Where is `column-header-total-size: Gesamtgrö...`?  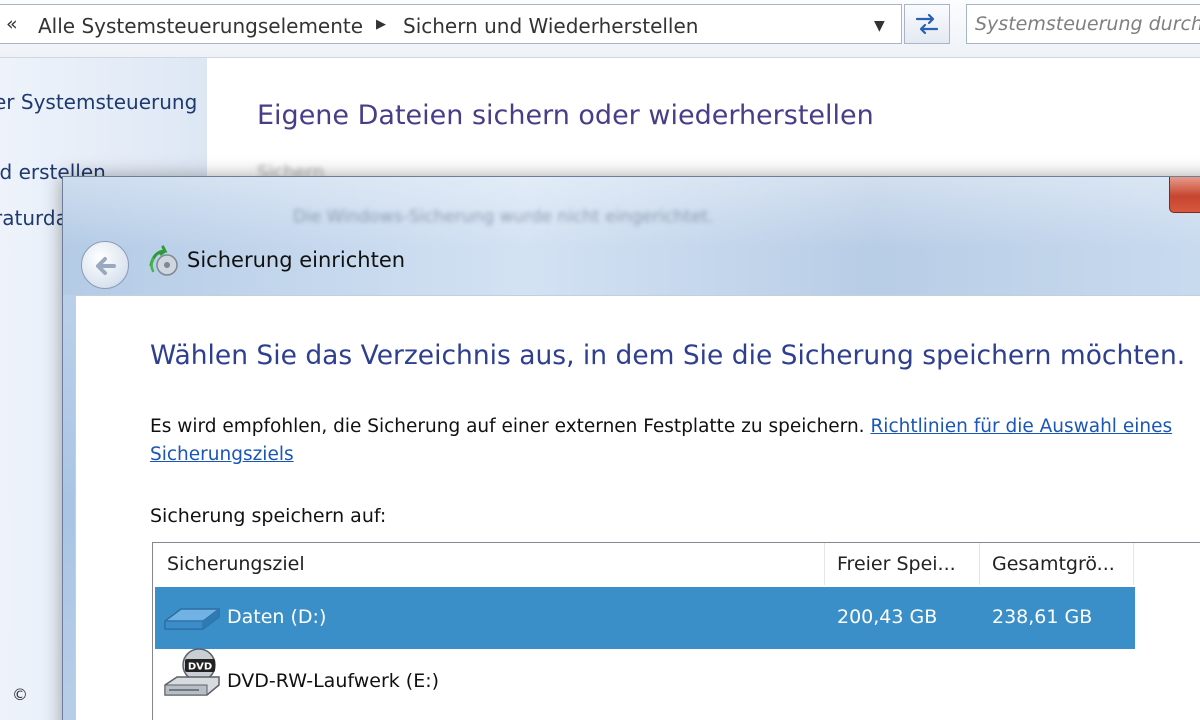
column-header-total-size: Gesamtgrö... is located at coordinates (1053, 564).